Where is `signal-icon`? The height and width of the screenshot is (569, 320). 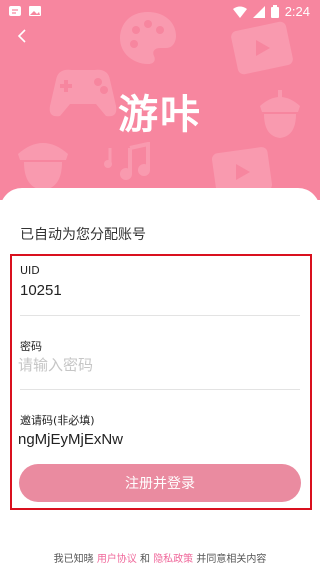 signal-icon is located at coordinates (258, 11).